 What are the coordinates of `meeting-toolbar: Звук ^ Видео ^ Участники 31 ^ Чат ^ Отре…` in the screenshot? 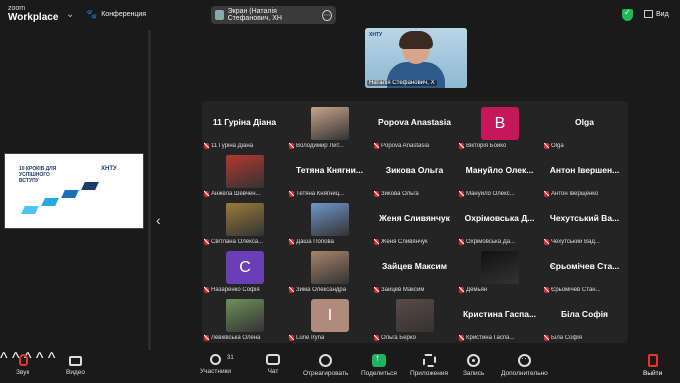 It's located at (340, 366).